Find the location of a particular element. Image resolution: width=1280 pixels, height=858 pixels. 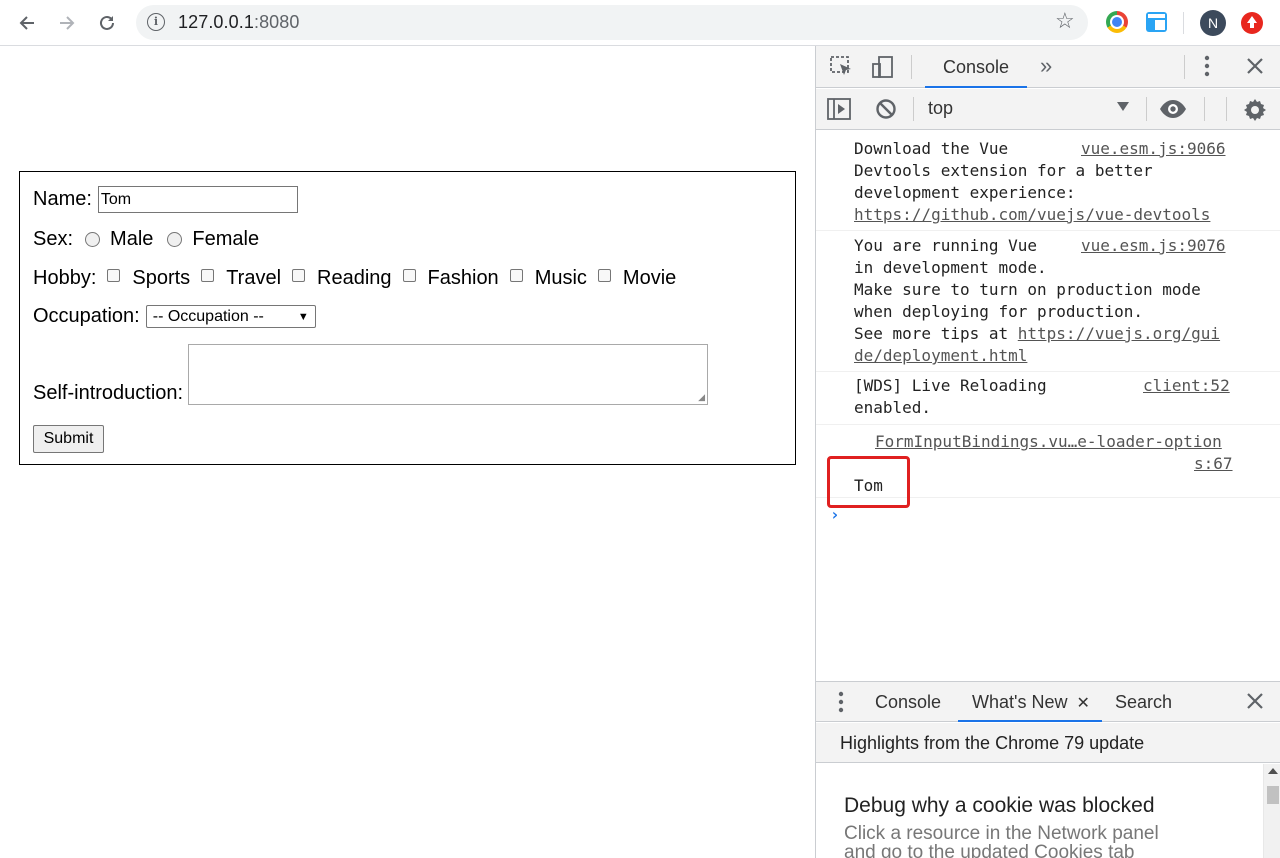

scroll-thumb is located at coordinates (1273, 795).